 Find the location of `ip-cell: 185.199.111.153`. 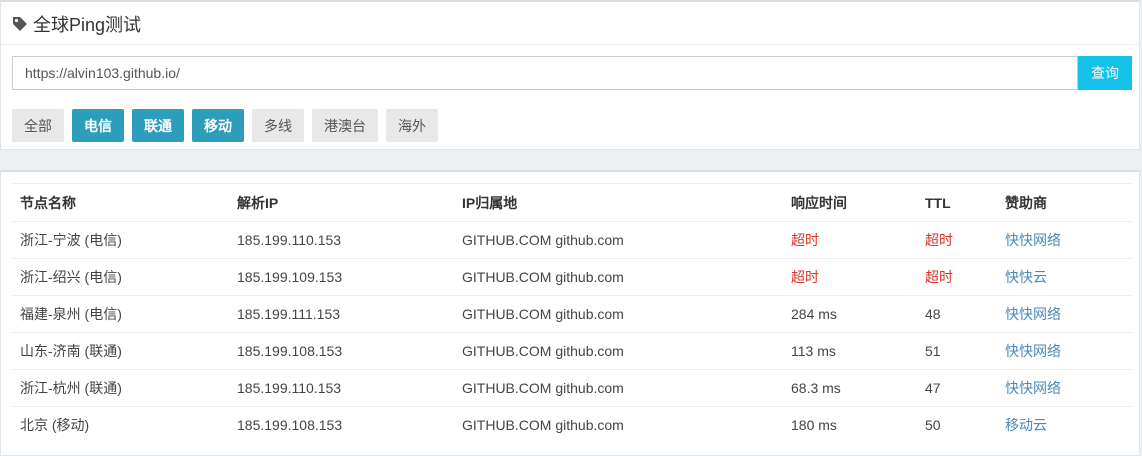

ip-cell: 185.199.111.153 is located at coordinates (341, 314).